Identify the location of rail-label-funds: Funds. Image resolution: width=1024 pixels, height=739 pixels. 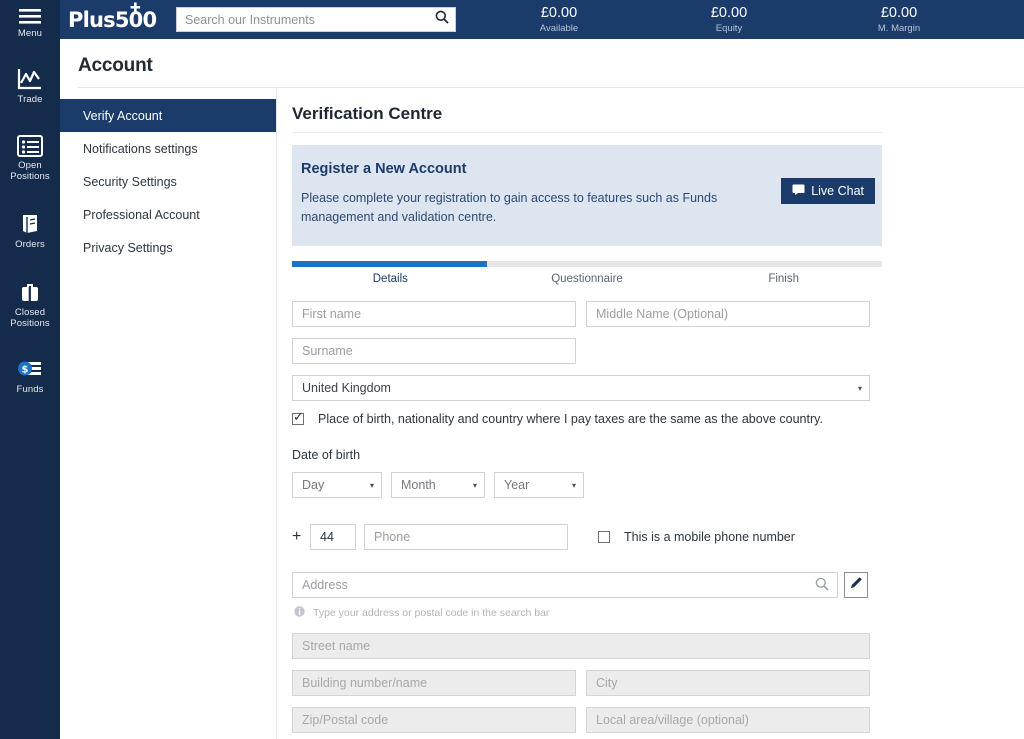
(30, 389).